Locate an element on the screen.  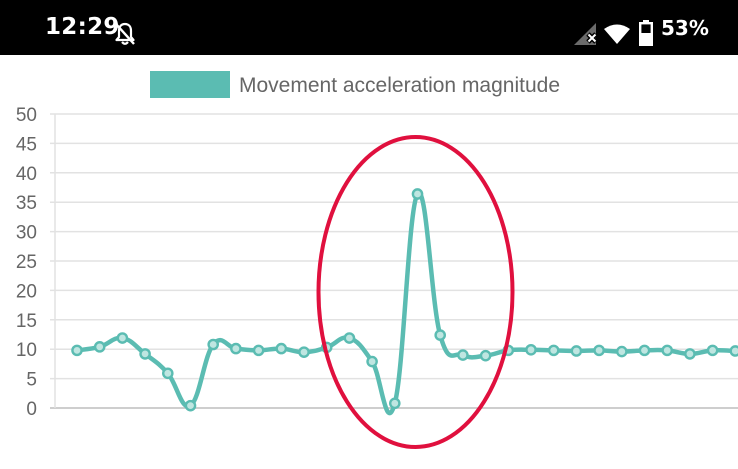
y-tick-label: 50 is located at coordinates (26, 115).